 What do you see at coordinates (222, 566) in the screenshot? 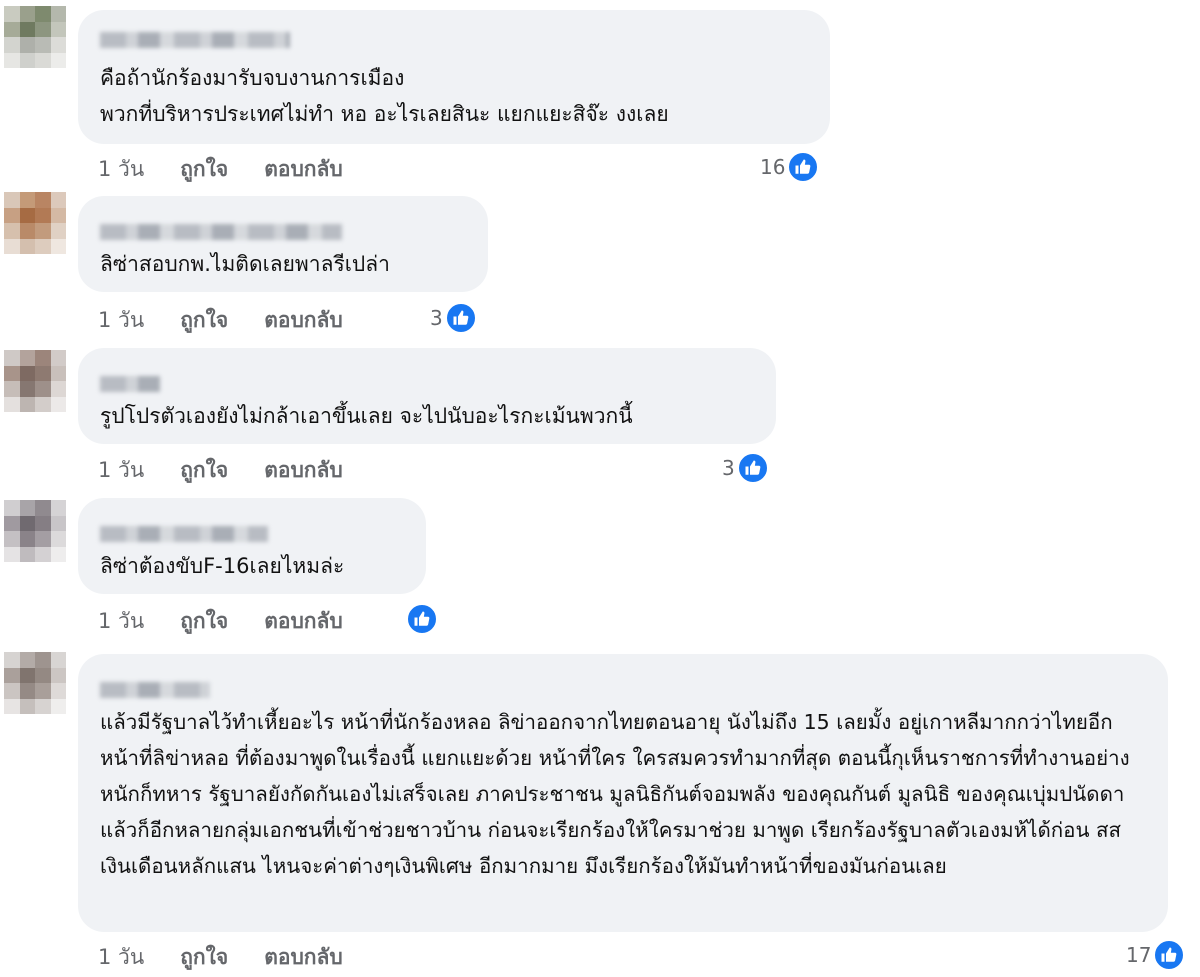
I see `comment-text: ลิซ่าต้องขับF-16เลยไหมล่ะ` at bounding box center [222, 566].